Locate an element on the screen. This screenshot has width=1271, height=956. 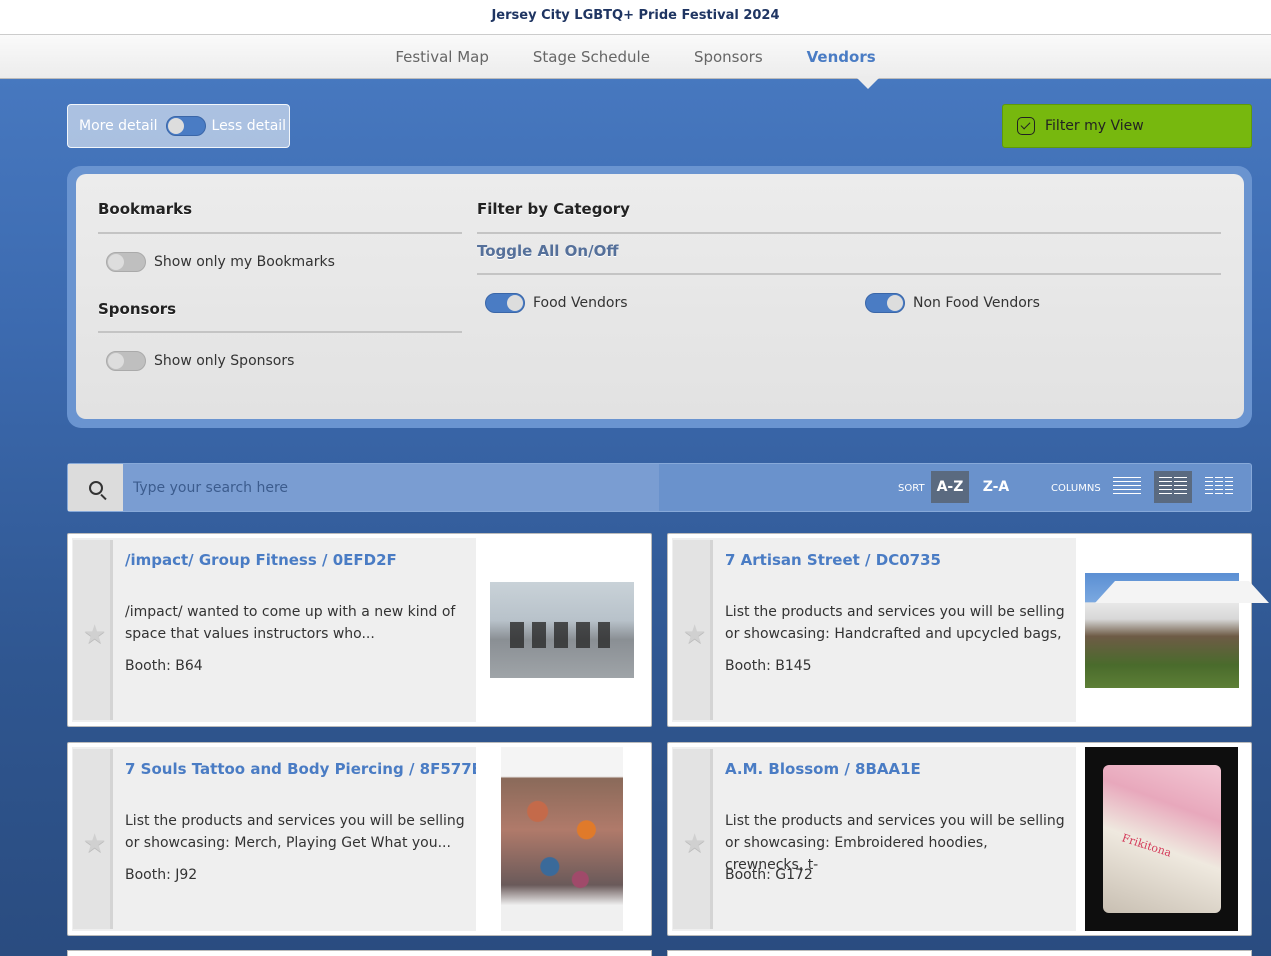
filter-button-label: Filter my View is located at coordinates (1094, 126).